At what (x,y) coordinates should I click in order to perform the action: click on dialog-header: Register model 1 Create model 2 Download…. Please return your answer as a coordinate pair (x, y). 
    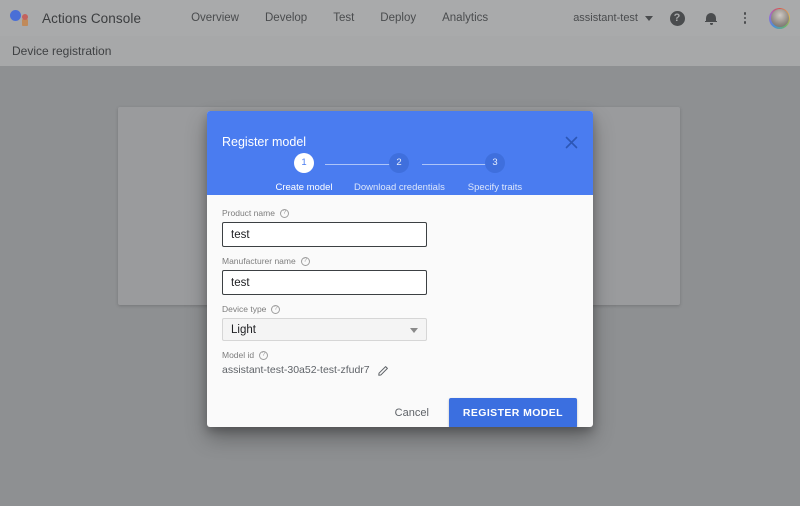
    Looking at the image, I should click on (400, 153).